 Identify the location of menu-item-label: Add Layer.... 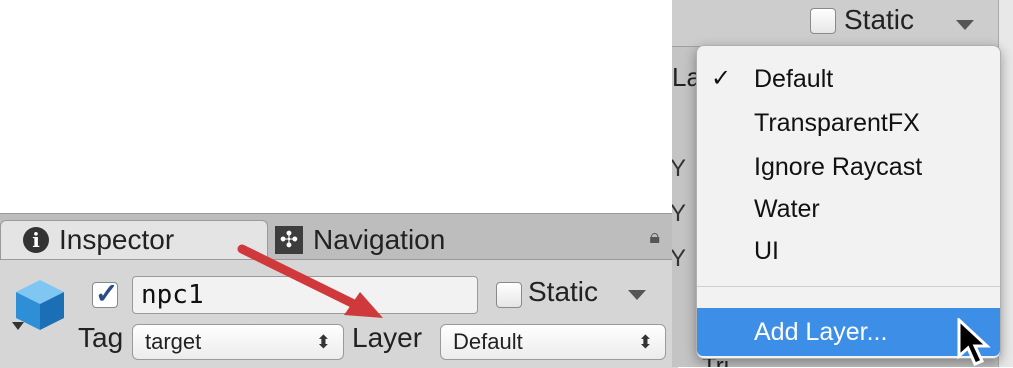
(821, 332).